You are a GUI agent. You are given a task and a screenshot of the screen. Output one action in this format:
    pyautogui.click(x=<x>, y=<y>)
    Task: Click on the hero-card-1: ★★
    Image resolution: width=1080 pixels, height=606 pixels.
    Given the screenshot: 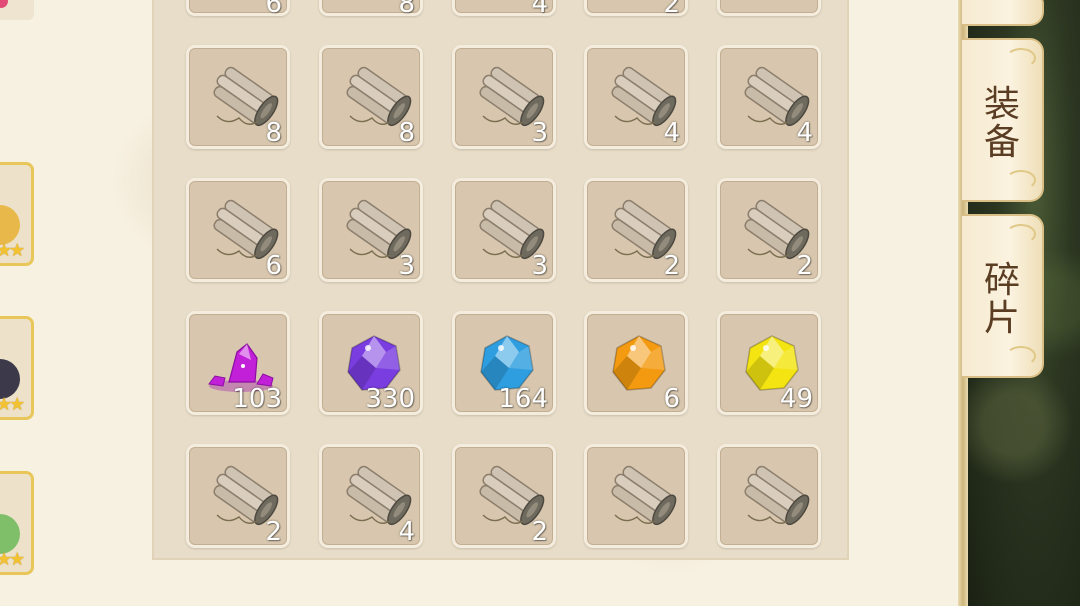 What is the action you would take?
    pyautogui.click(x=17, y=214)
    